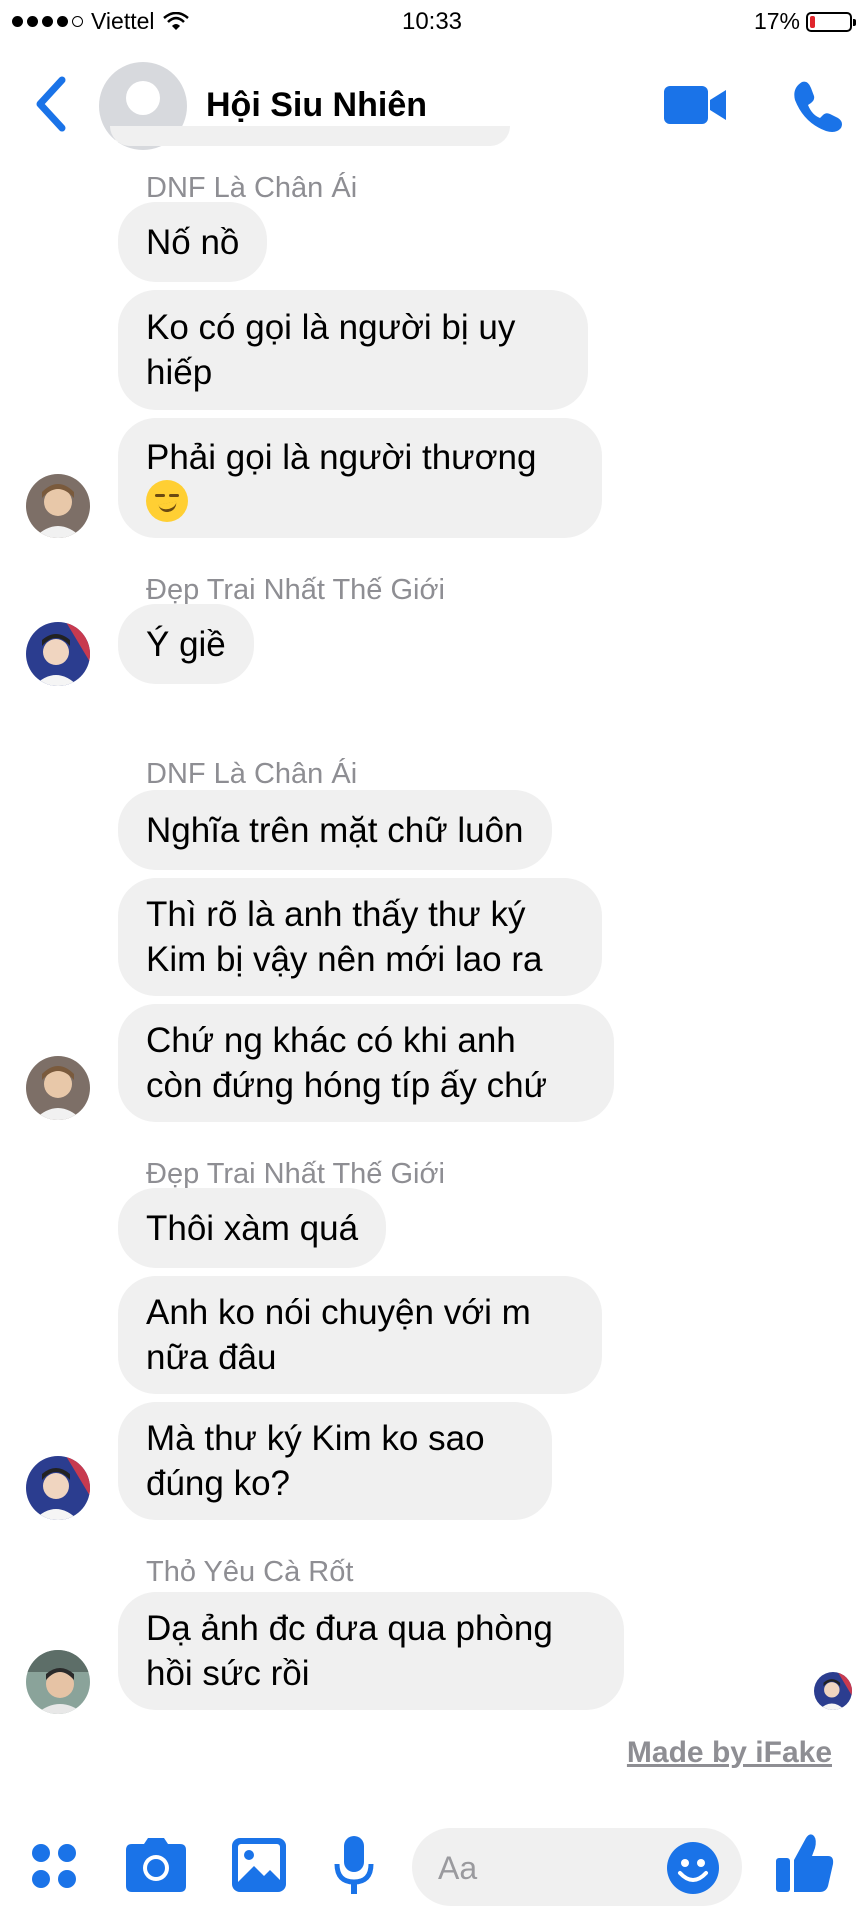 The height and width of the screenshot is (1920, 864). What do you see at coordinates (186, 644) in the screenshot?
I see `message-bubble: Ý giề` at bounding box center [186, 644].